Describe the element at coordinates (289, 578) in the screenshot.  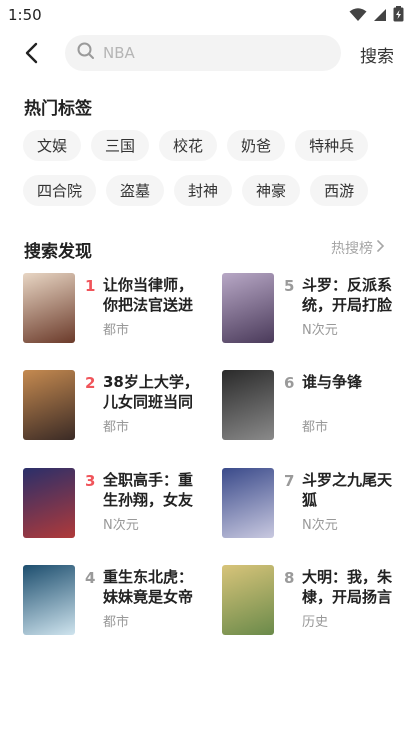
I see `book-rank: 8` at that location.